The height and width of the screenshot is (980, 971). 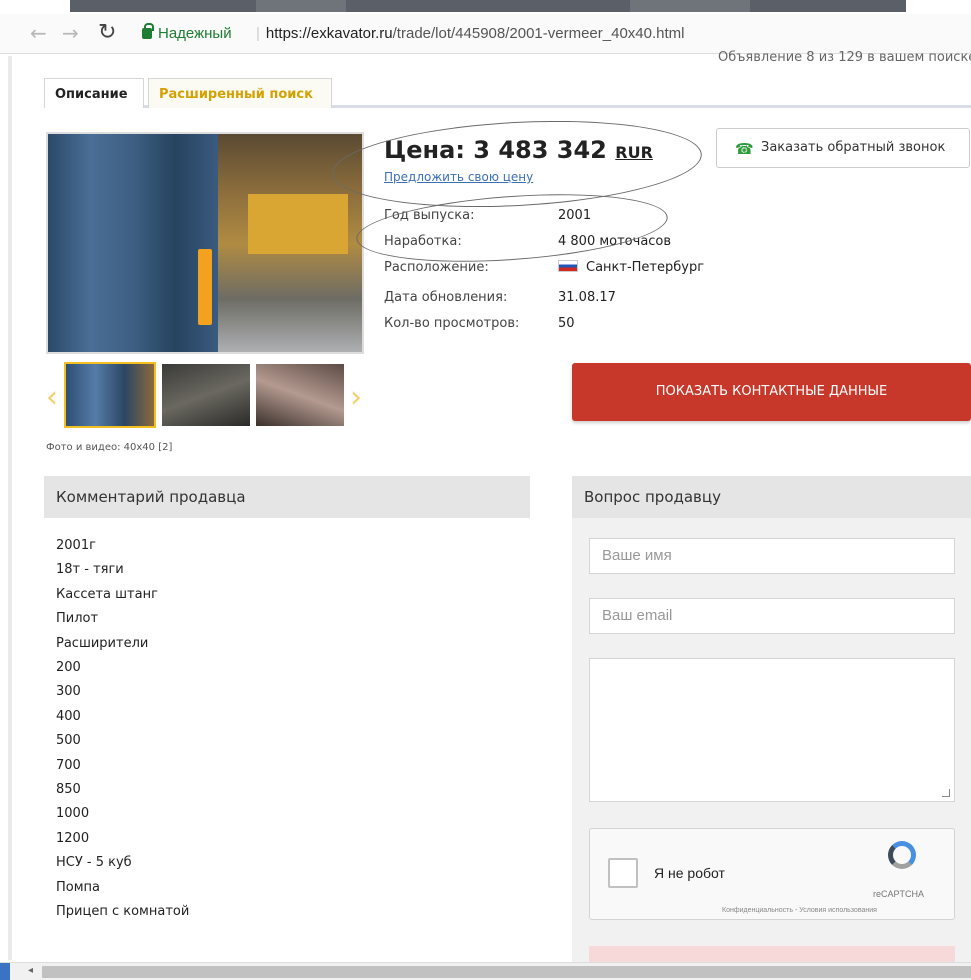 What do you see at coordinates (772, 730) in the screenshot?
I see `message-textarea` at bounding box center [772, 730].